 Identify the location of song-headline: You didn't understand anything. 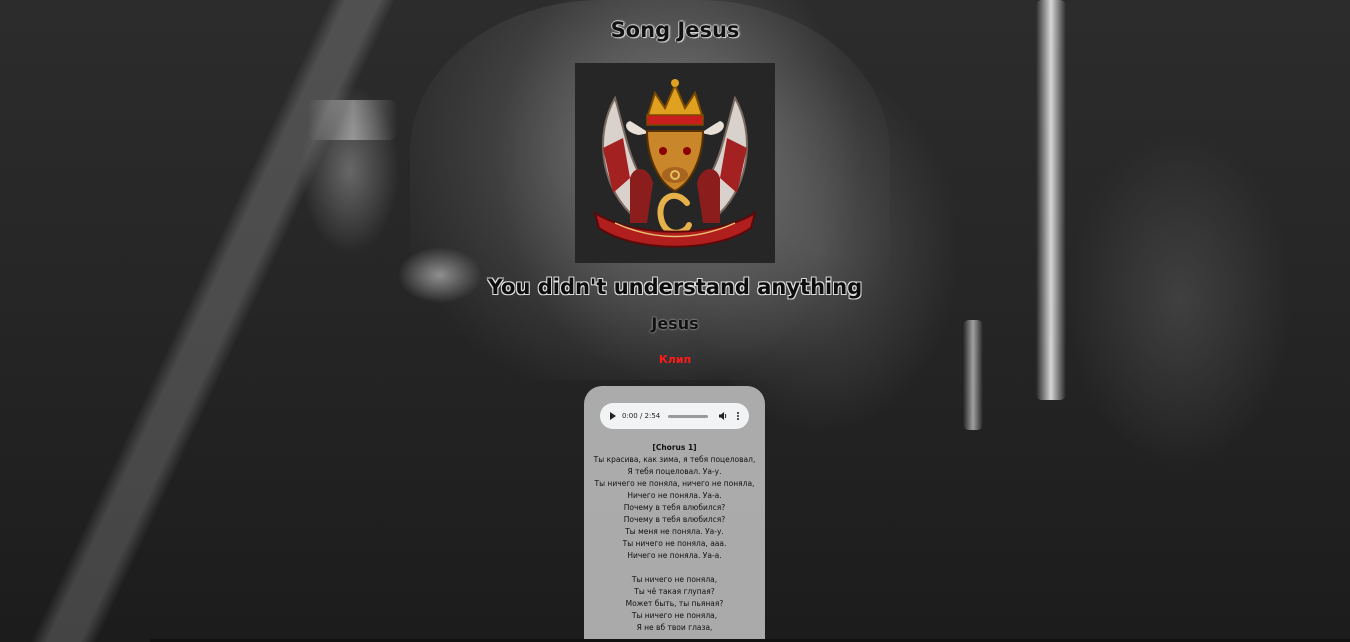
(675, 287).